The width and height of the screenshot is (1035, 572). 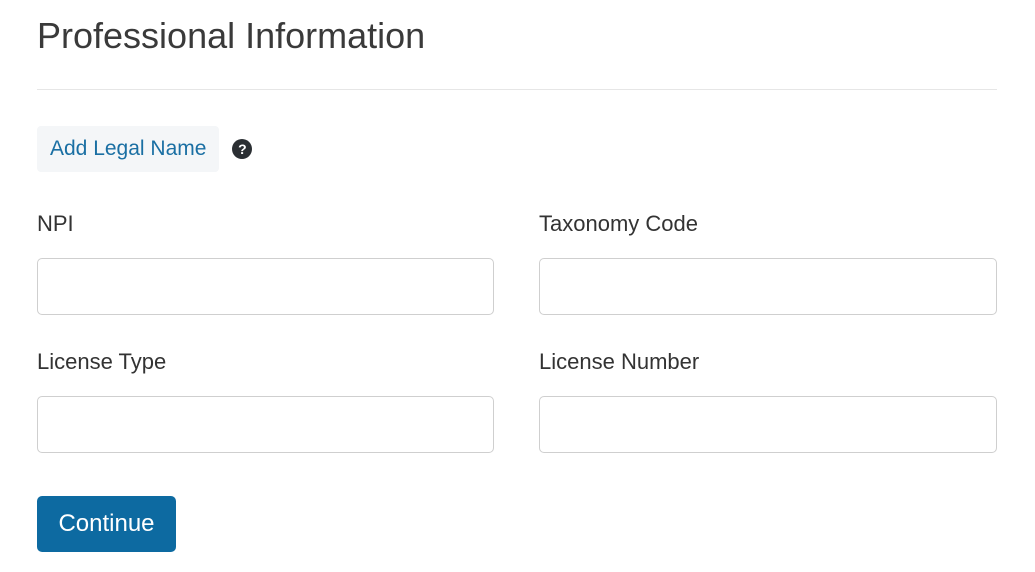 I want to click on license-type-label: License Type, so click(x=102, y=361).